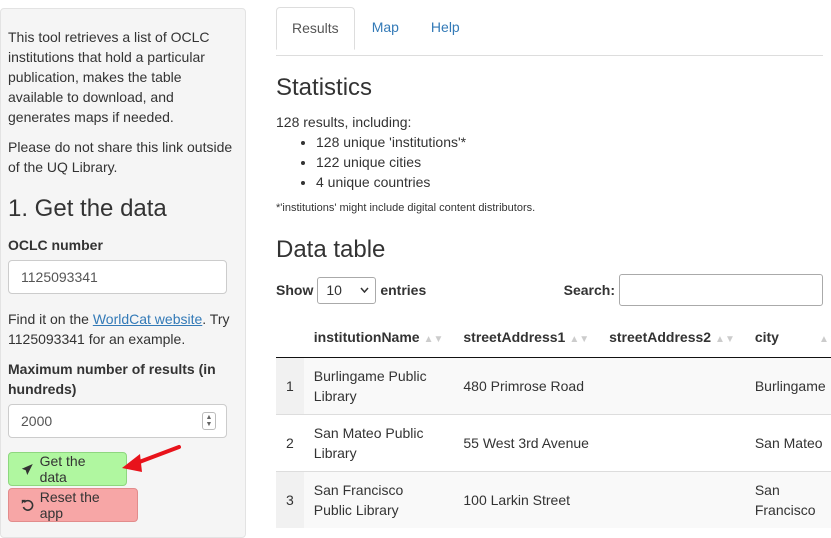 This screenshot has width=831, height=538. Describe the element at coordinates (378, 499) in the screenshot. I see `institution-cell: San Francisco Public Library` at that location.